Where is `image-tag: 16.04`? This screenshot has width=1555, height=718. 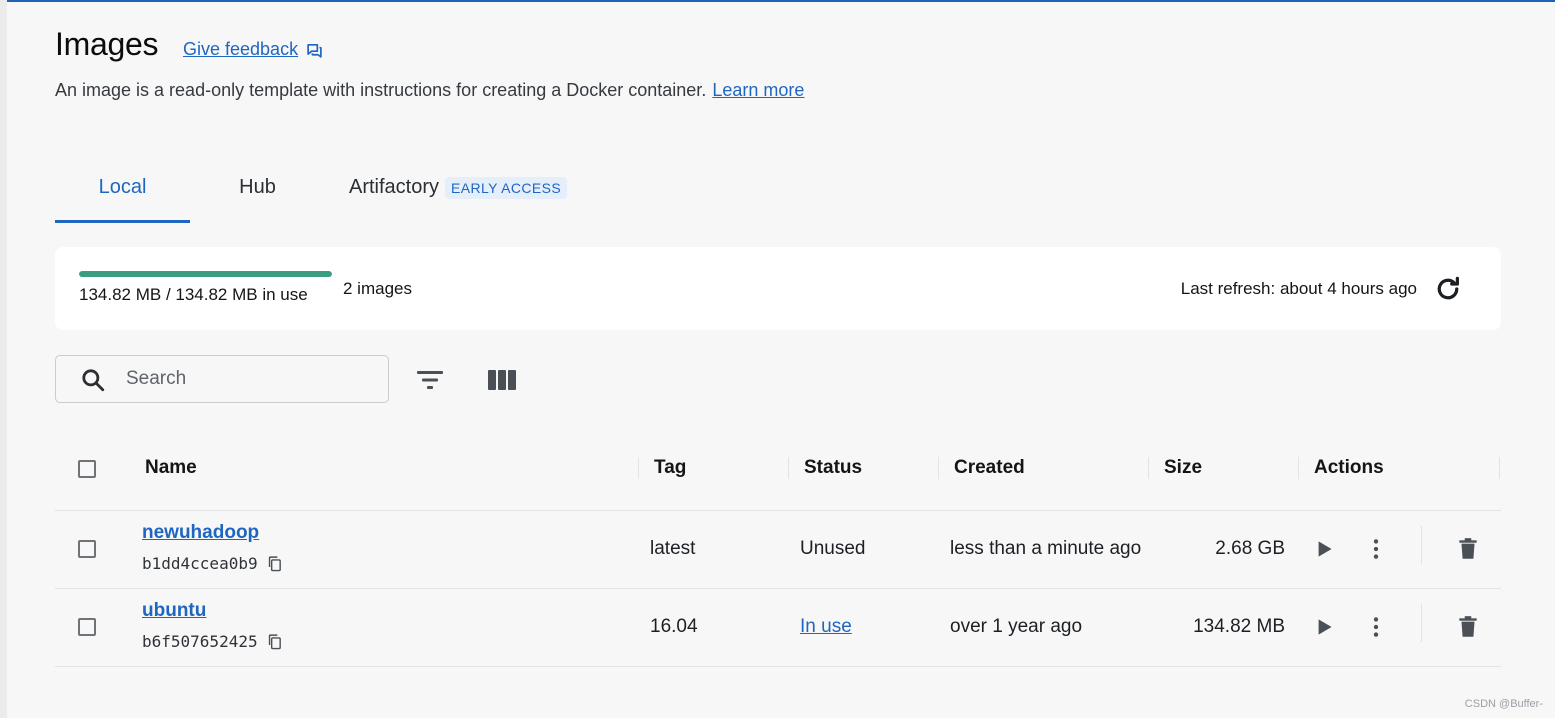 image-tag: 16.04 is located at coordinates (674, 626).